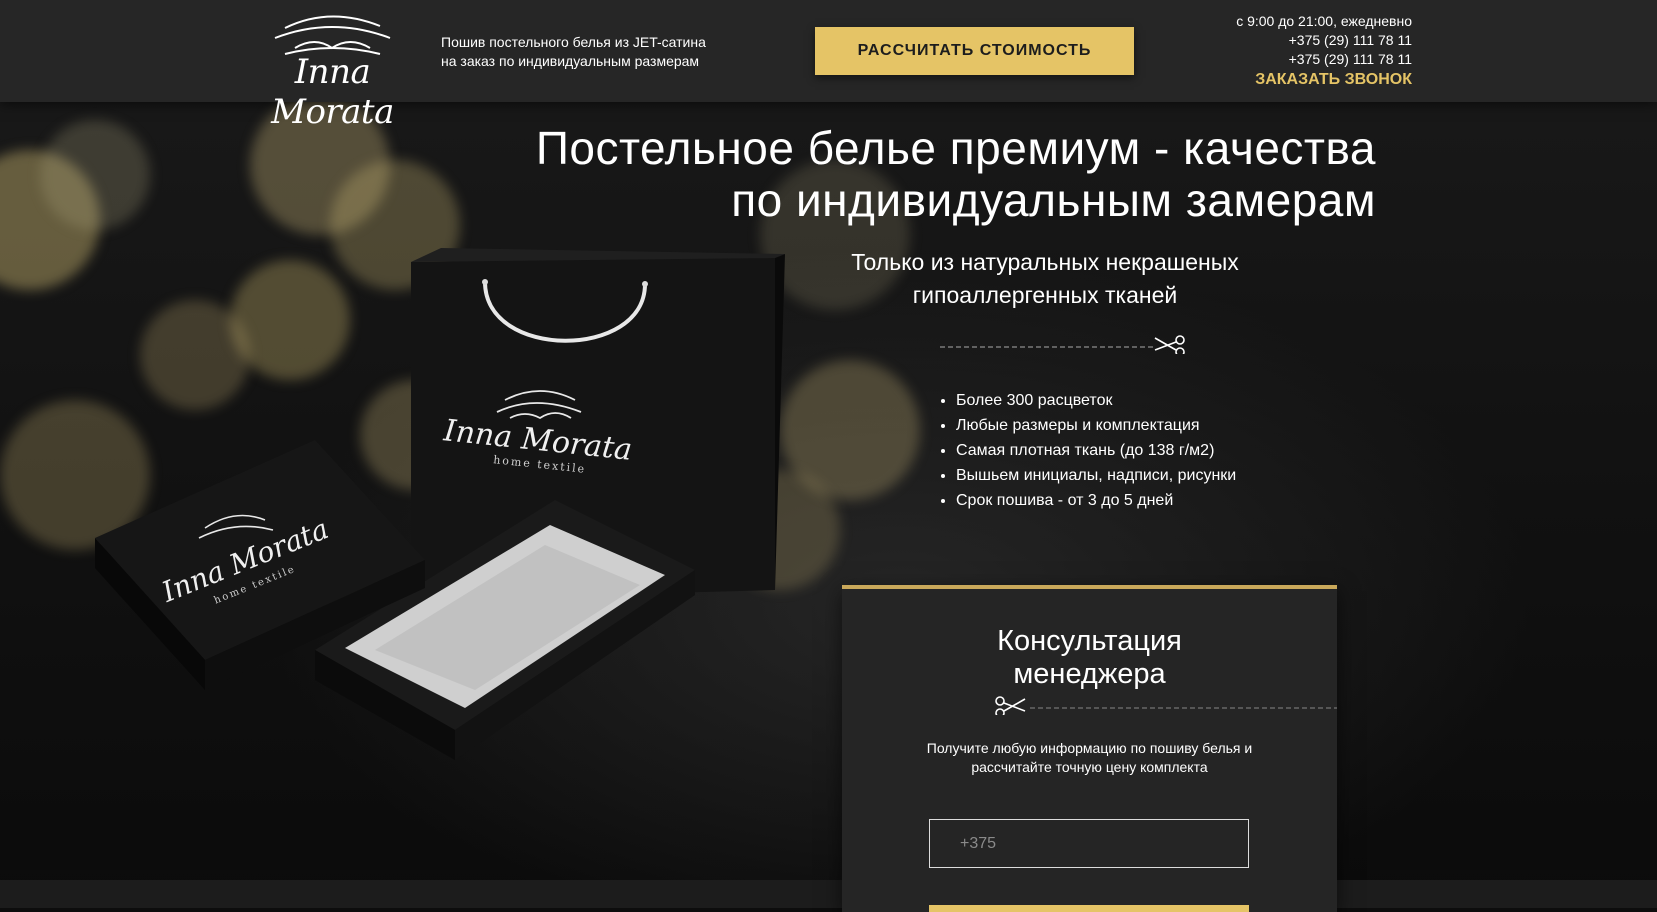  I want to click on feature-item: Вышьем инициалы, надписи, рисунки, so click(1096, 475).